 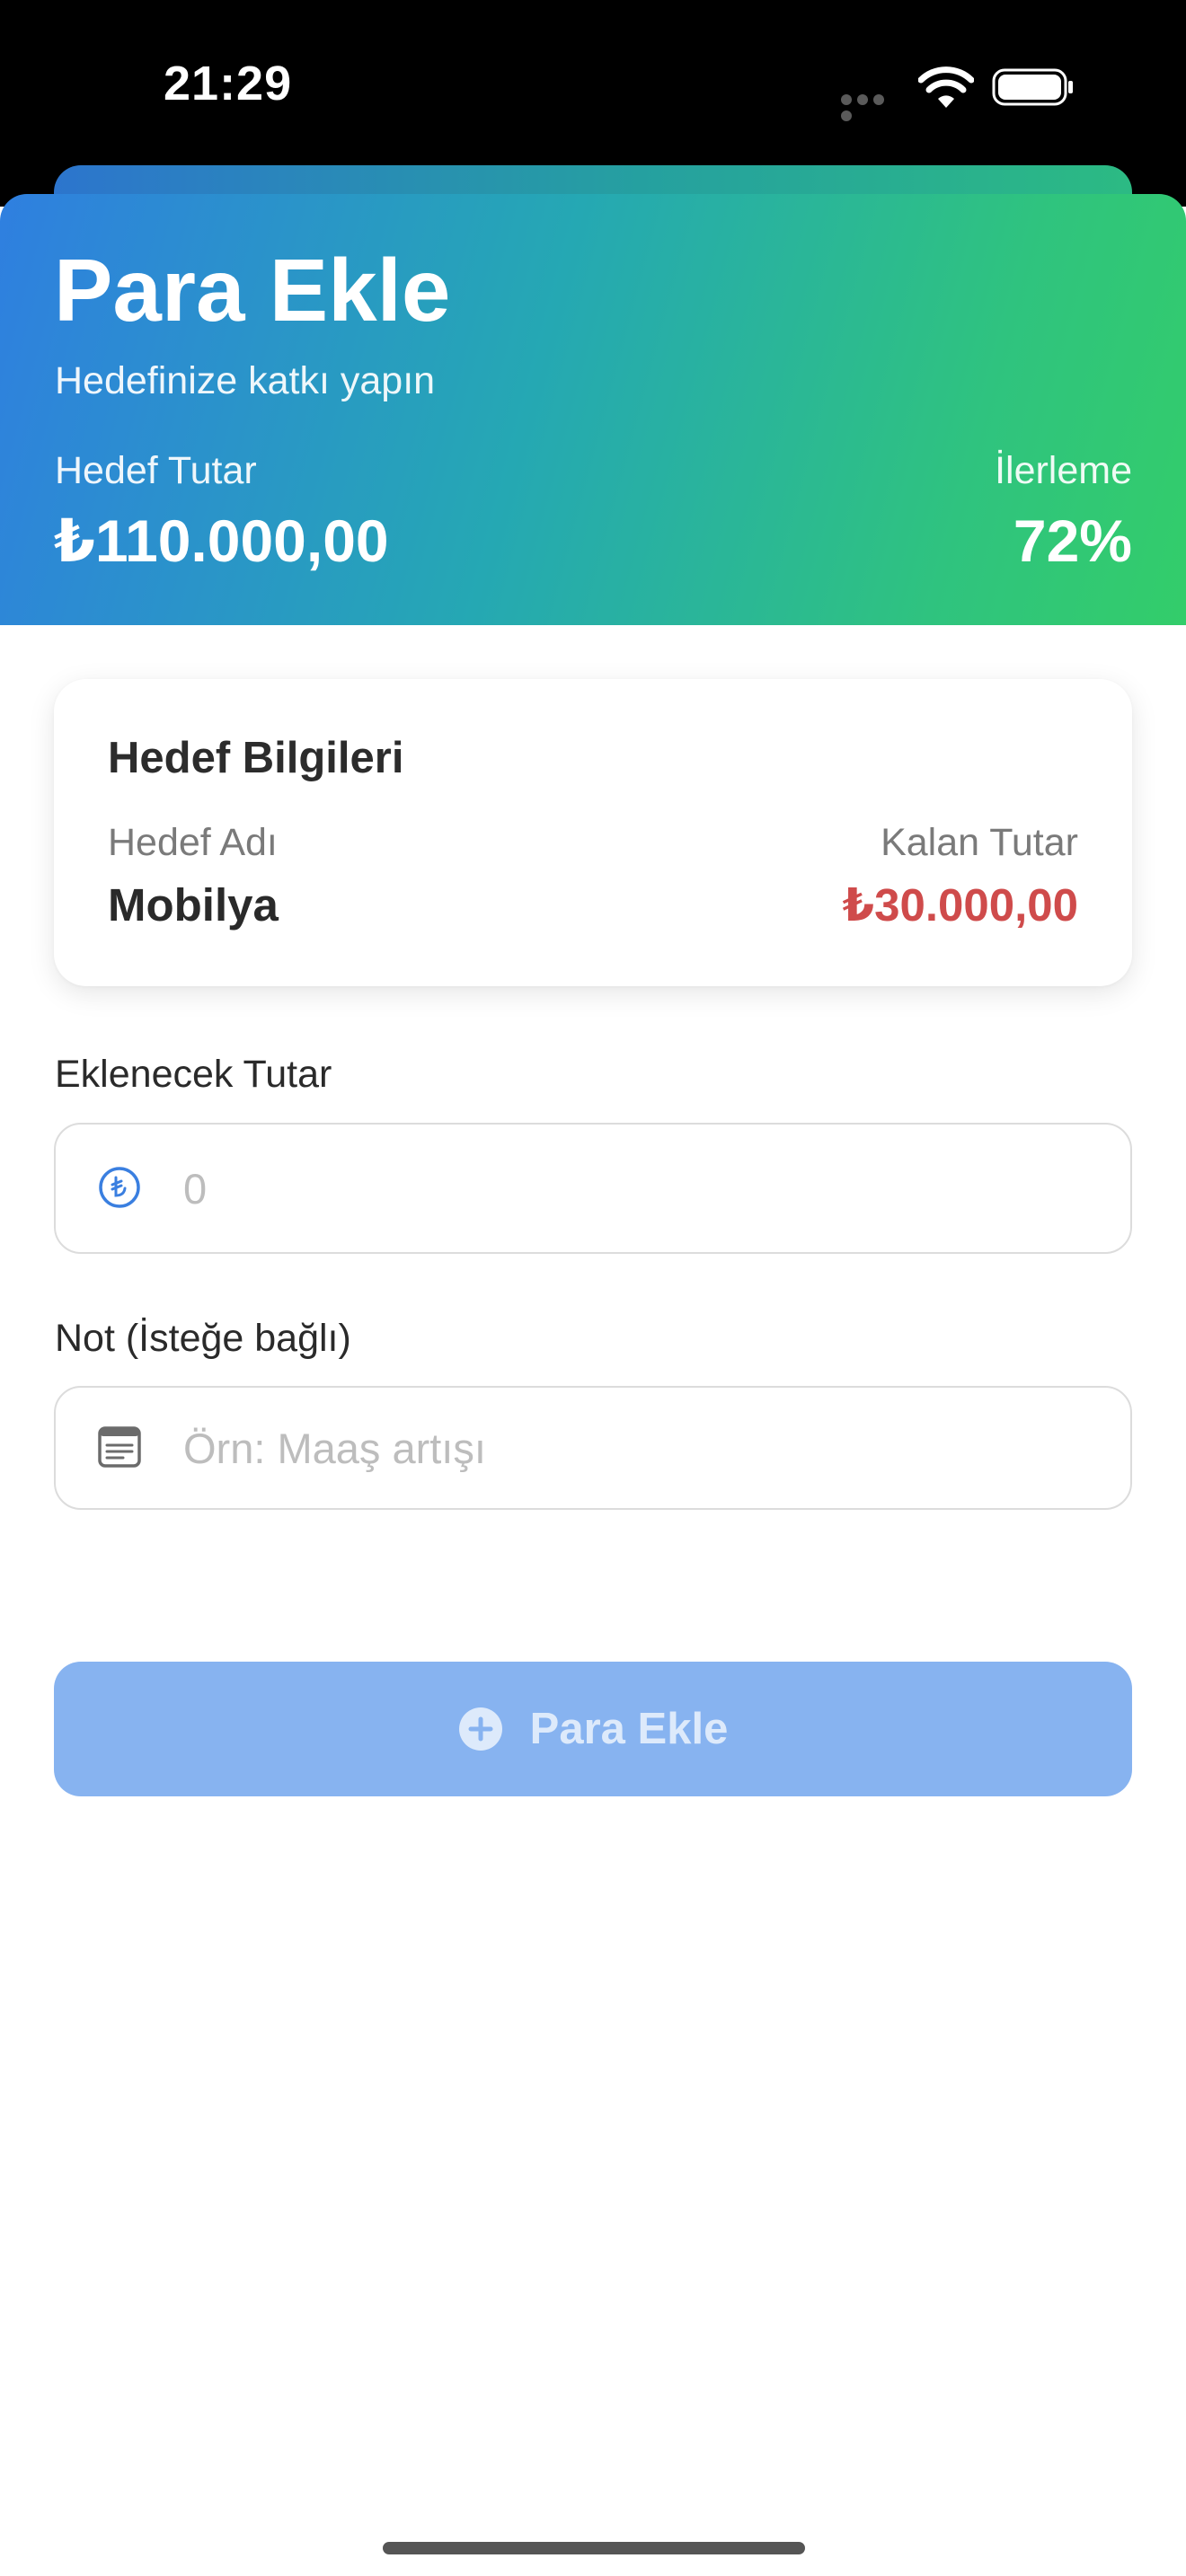 What do you see at coordinates (253, 290) in the screenshot?
I see `page-title: Para Ekle` at bounding box center [253, 290].